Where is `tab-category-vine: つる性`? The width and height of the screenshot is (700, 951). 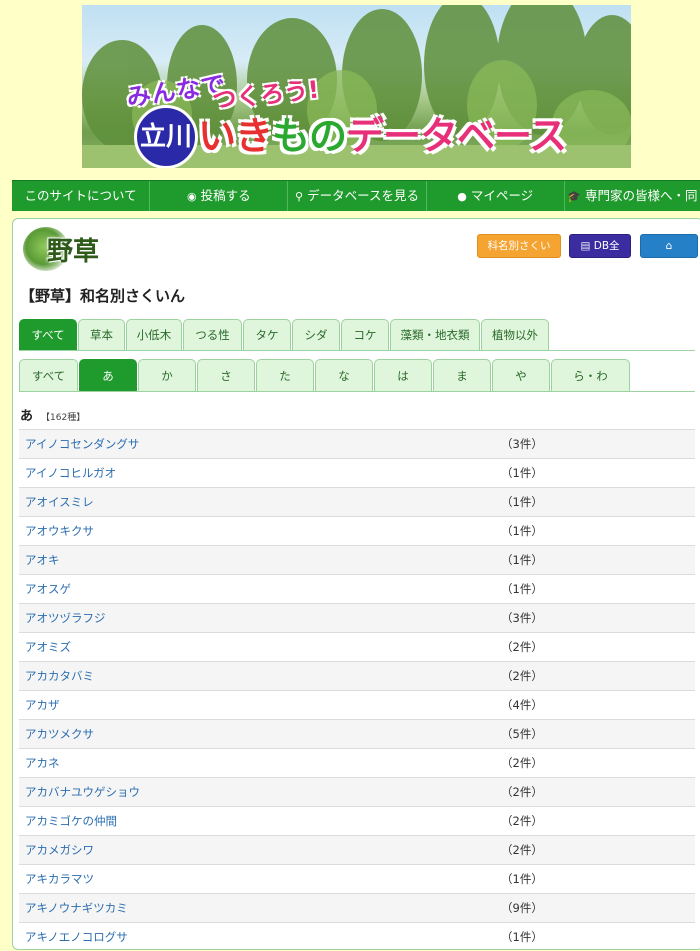 tab-category-vine: つる性 is located at coordinates (212, 334).